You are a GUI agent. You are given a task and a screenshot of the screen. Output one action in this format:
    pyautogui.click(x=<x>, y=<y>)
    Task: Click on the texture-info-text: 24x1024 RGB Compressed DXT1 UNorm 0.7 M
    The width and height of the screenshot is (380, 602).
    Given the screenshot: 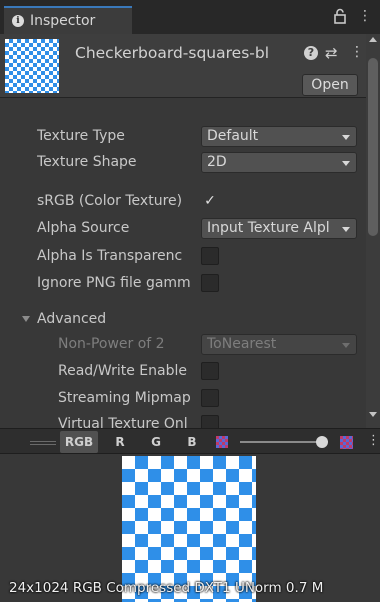 What is the action you would take?
    pyautogui.click(x=166, y=588)
    